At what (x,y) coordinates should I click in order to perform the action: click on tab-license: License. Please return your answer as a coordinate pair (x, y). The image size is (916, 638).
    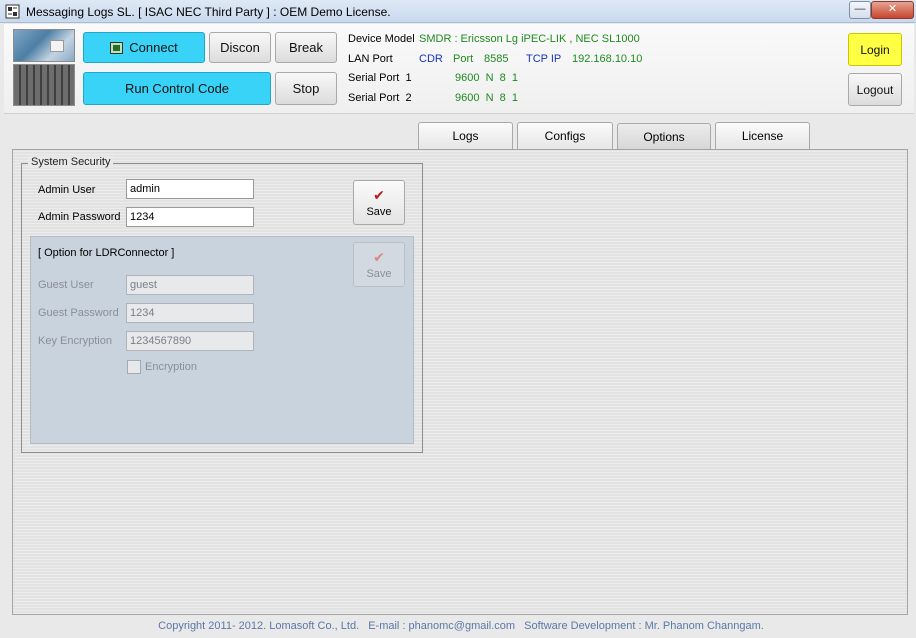
    Looking at the image, I should click on (762, 135).